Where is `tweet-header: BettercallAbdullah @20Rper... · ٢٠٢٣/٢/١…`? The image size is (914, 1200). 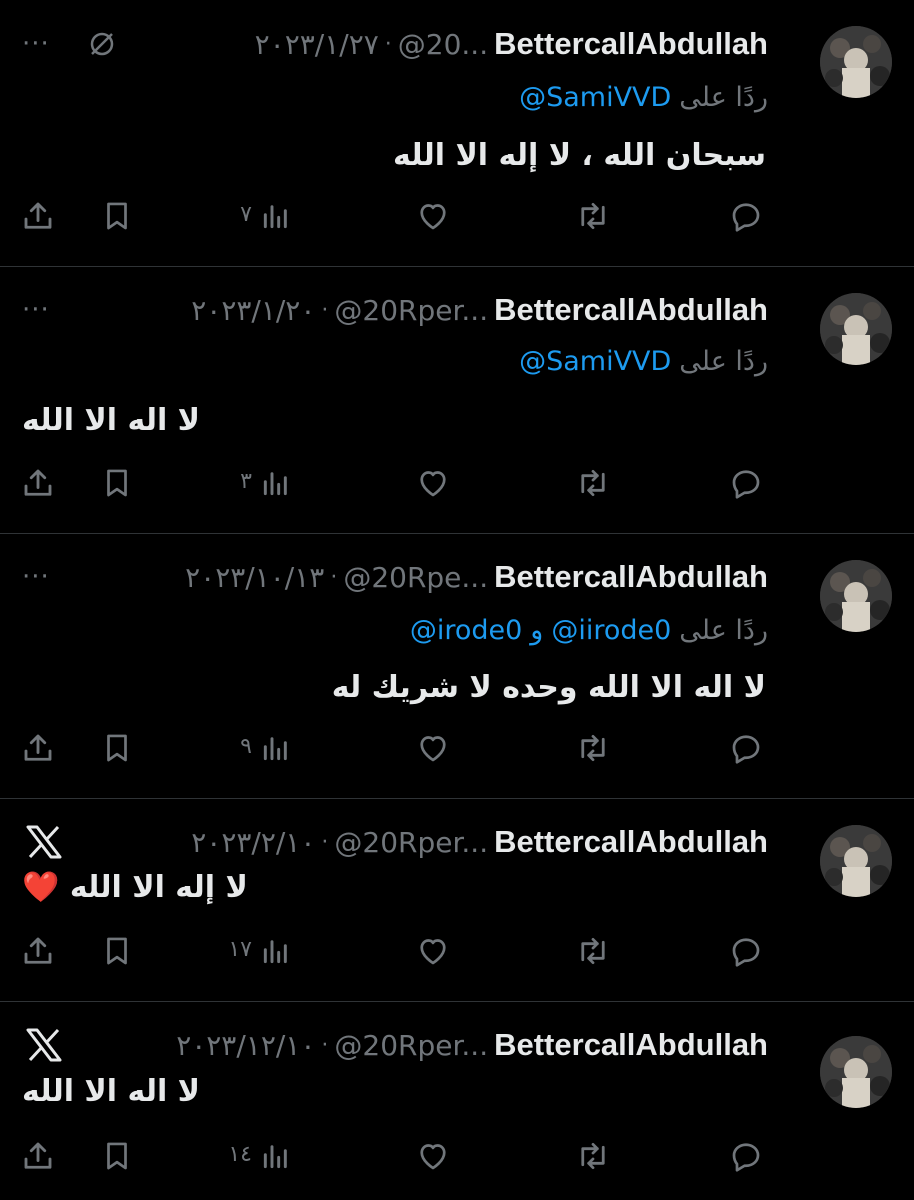
tweet-header: BettercallAbdullah @20Rper... · ٢٠٢٣/٢/١… is located at coordinates (479, 842).